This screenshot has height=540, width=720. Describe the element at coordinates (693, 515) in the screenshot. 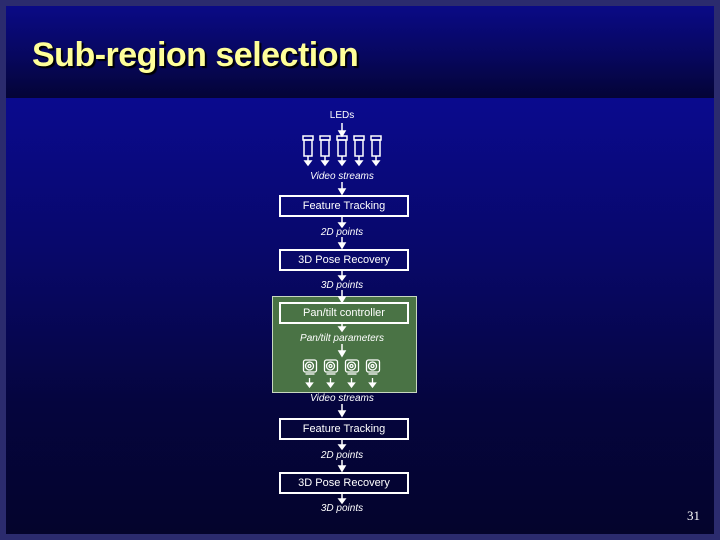

I see `page-number: 31` at that location.